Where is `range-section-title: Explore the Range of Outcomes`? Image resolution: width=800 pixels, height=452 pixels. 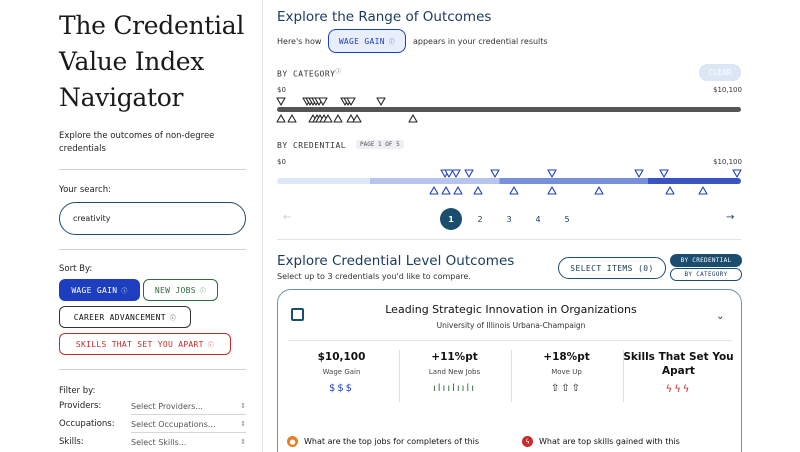
range-section-title: Explore the Range of Outcomes is located at coordinates (384, 17).